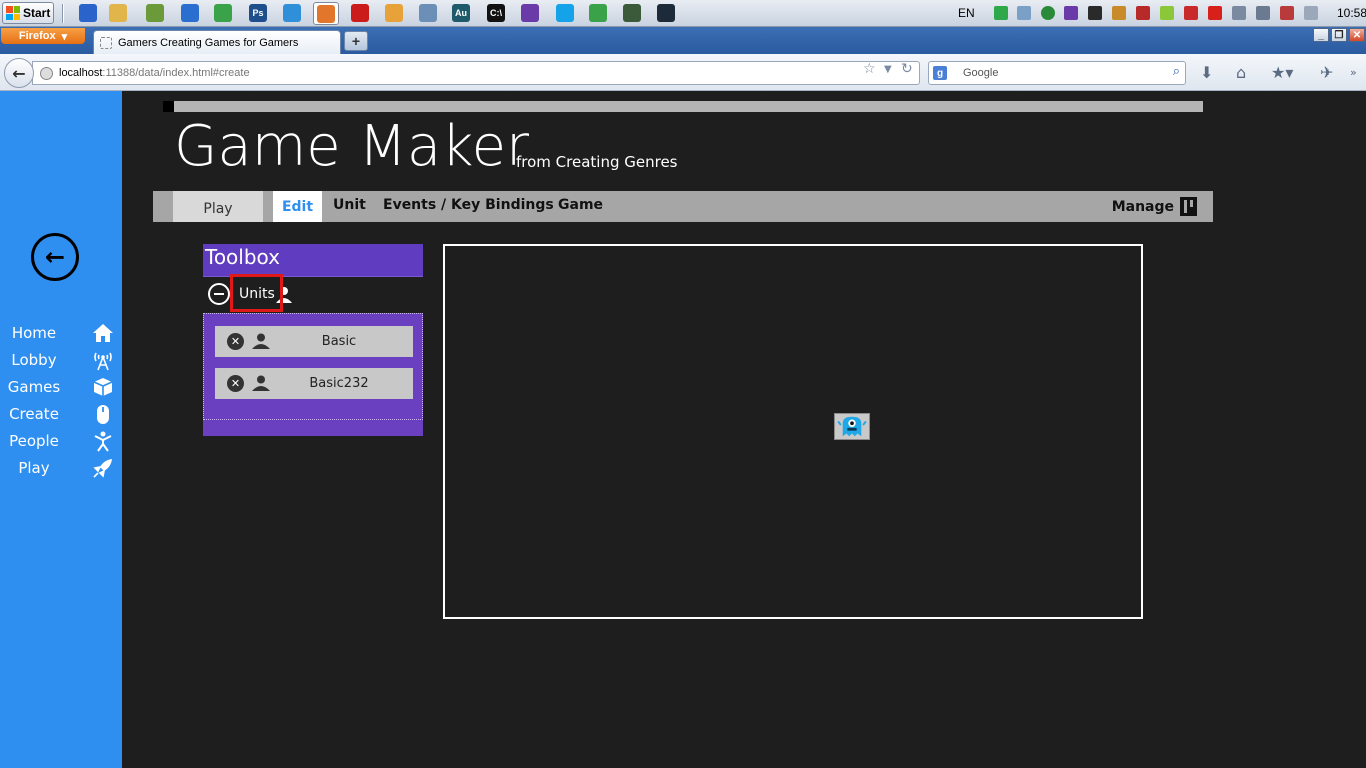  I want to click on ie-icon, so click(292, 13).